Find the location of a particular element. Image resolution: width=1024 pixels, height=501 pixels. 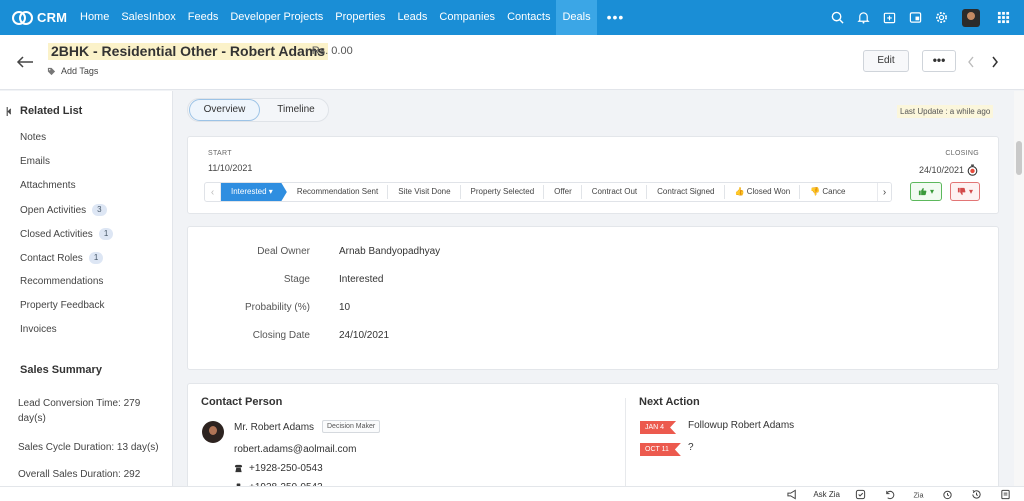

sidebar-item-invoices: Invoices is located at coordinates (38, 329).